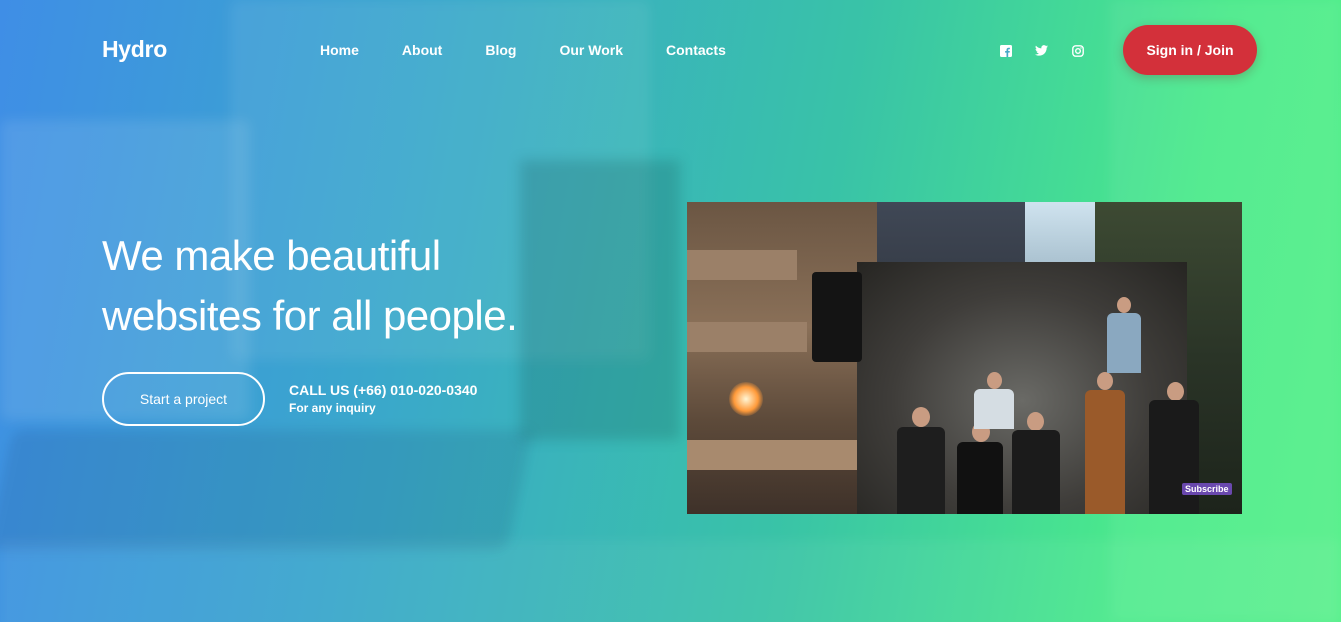 This screenshot has width=1341, height=622. Describe the element at coordinates (1190, 50) in the screenshot. I see `sign-in-button: Sign in / Join` at that location.